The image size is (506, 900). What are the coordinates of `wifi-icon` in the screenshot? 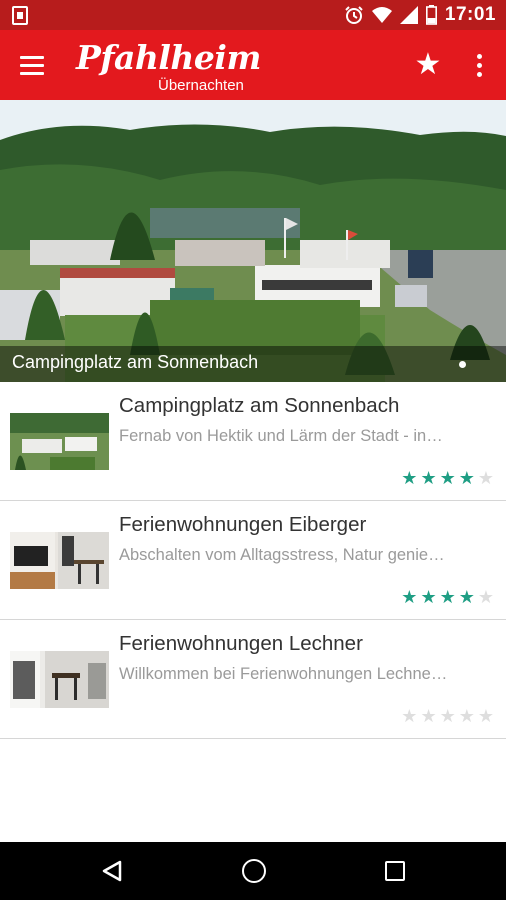 It's located at (381, 15).